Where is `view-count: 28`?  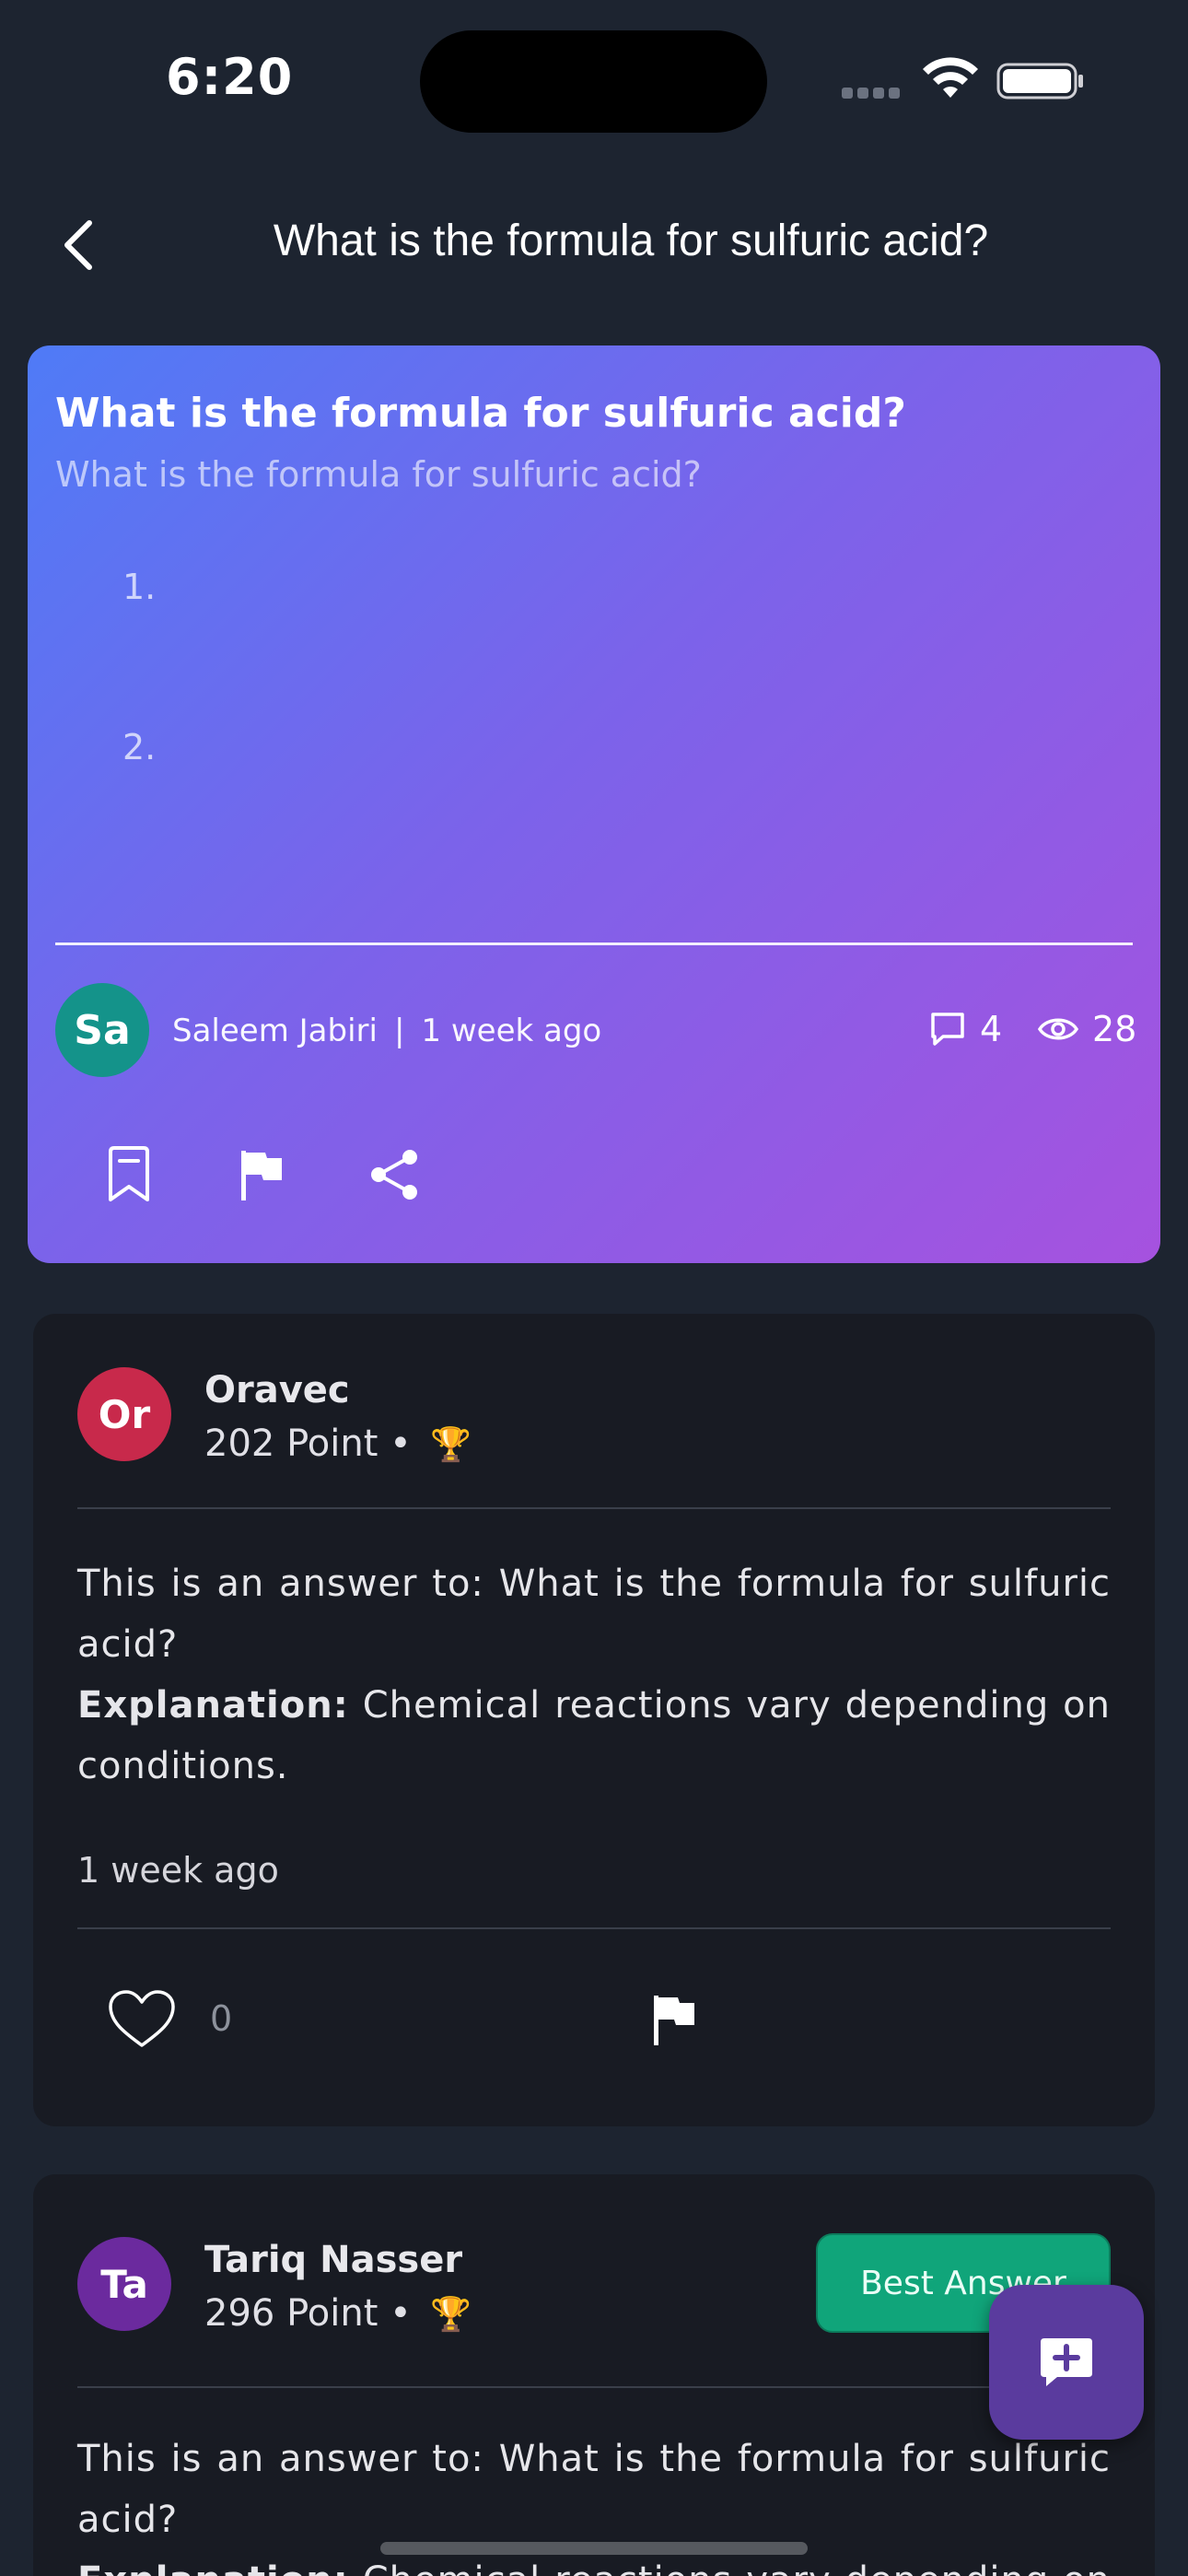
view-count: 28 is located at coordinates (1114, 1029).